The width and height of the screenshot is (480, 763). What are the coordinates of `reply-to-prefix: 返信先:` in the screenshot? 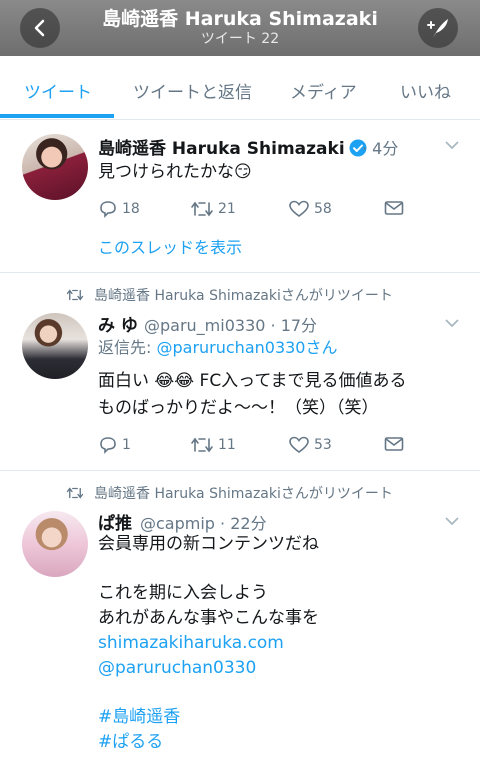 It's located at (127, 347).